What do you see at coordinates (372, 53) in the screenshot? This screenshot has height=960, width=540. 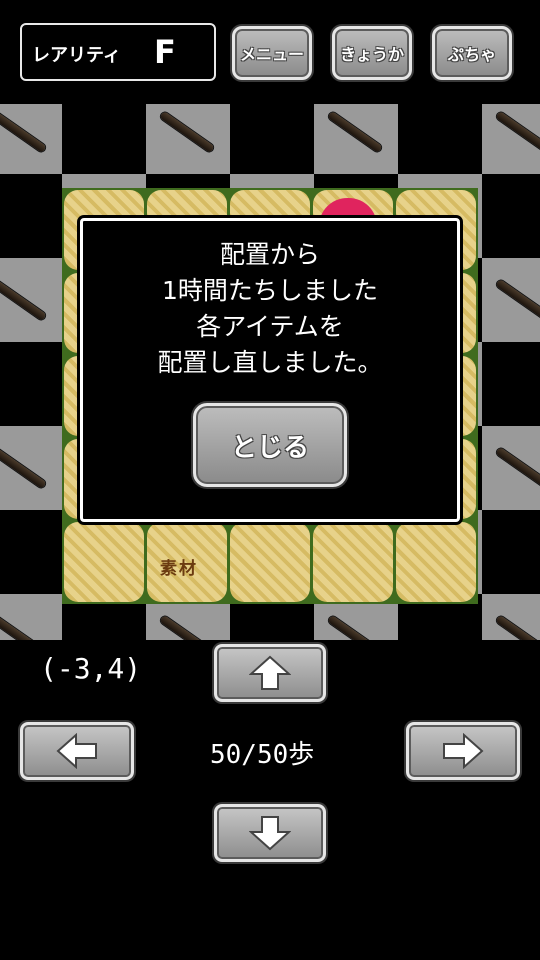 I see `upgrade-button: きょうか` at bounding box center [372, 53].